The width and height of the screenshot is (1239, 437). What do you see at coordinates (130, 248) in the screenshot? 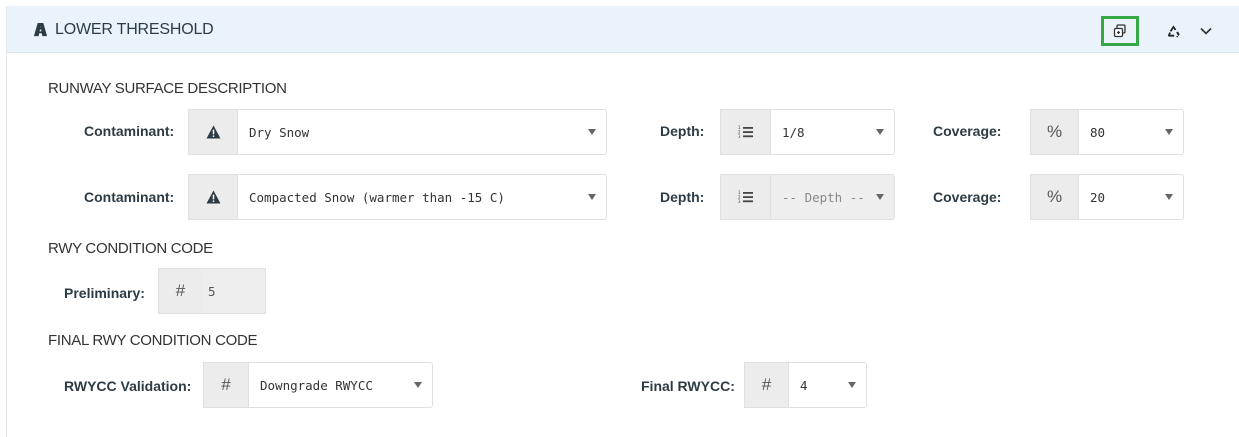
I see `rwycc-section-title: RWY CONDITION CODE` at bounding box center [130, 248].